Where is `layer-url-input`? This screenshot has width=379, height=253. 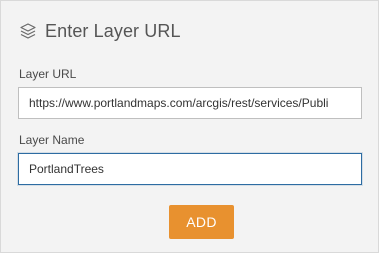 layer-url-input is located at coordinates (190, 103).